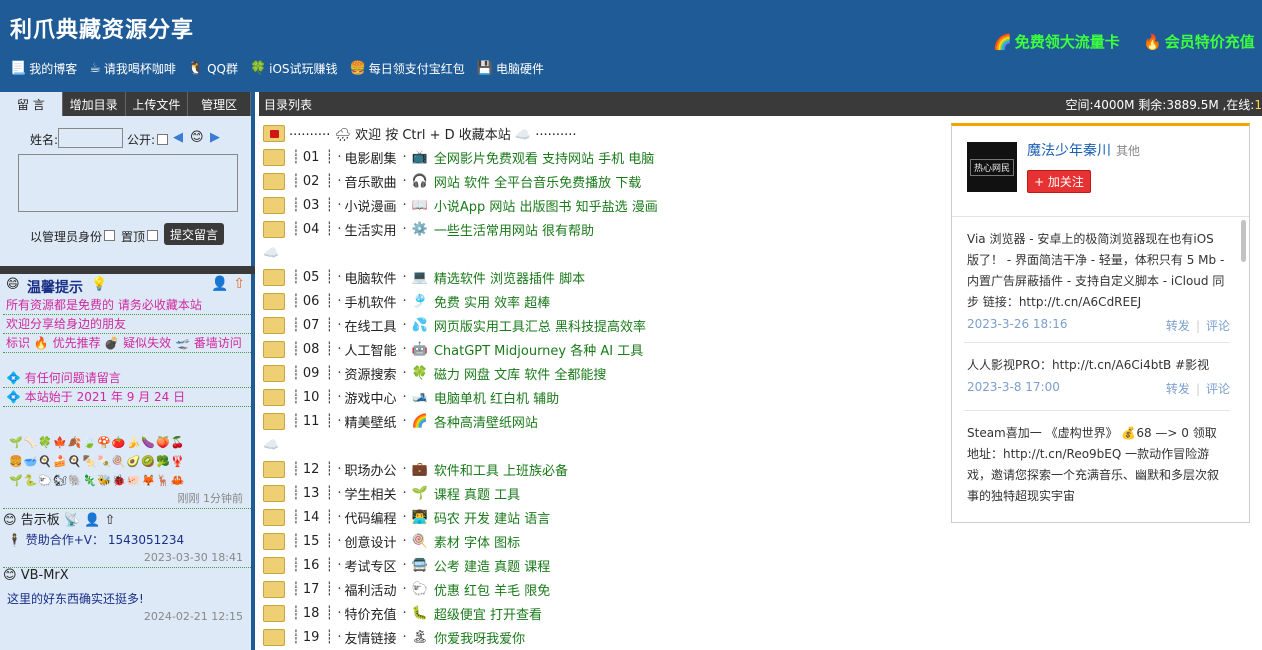 The width and height of the screenshot is (1262, 650). What do you see at coordinates (370, 517) in the screenshot?
I see `directory-name: 代码编程` at bounding box center [370, 517].